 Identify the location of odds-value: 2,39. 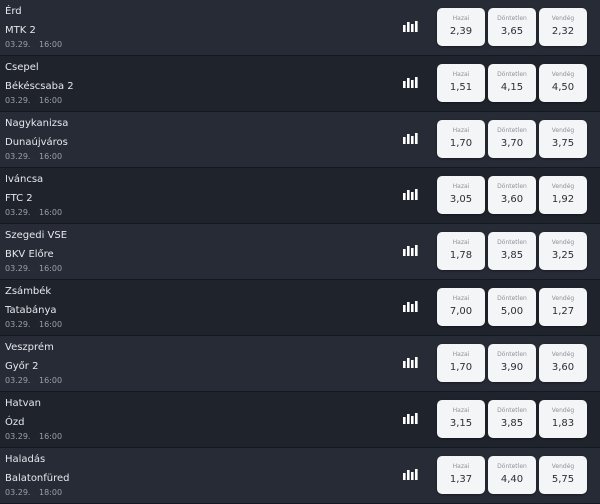
(461, 31).